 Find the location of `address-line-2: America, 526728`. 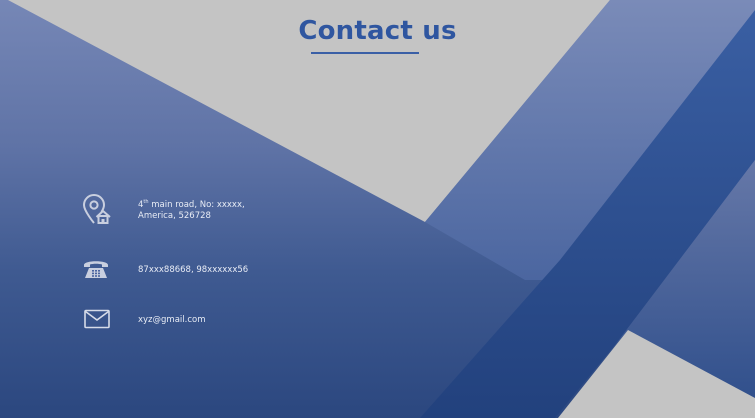

address-line-2: America, 526728 is located at coordinates (174, 216).